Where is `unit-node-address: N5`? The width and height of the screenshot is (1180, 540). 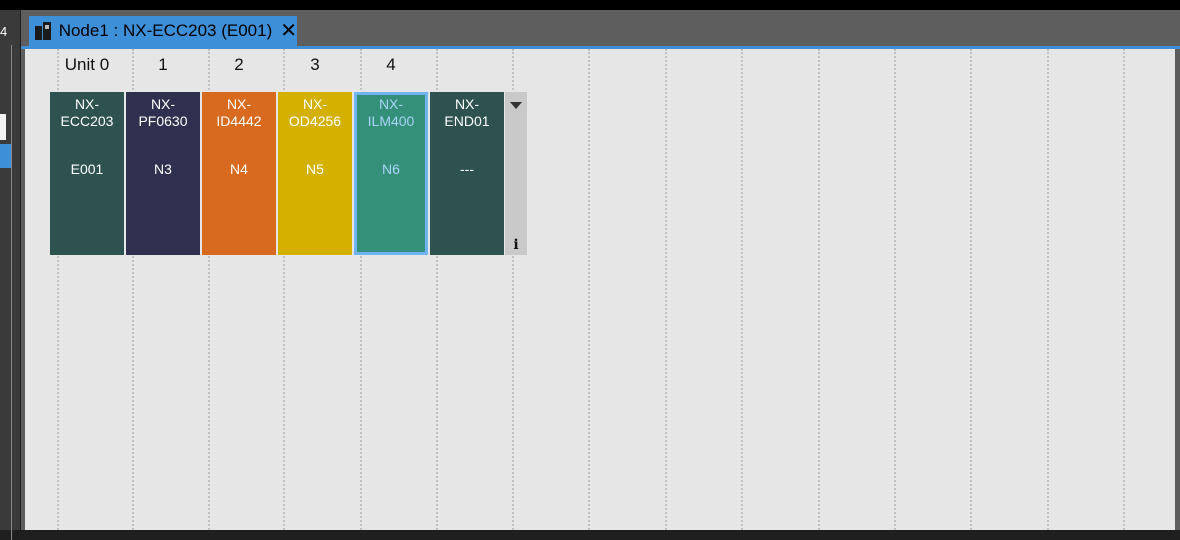 unit-node-address: N5 is located at coordinates (315, 169).